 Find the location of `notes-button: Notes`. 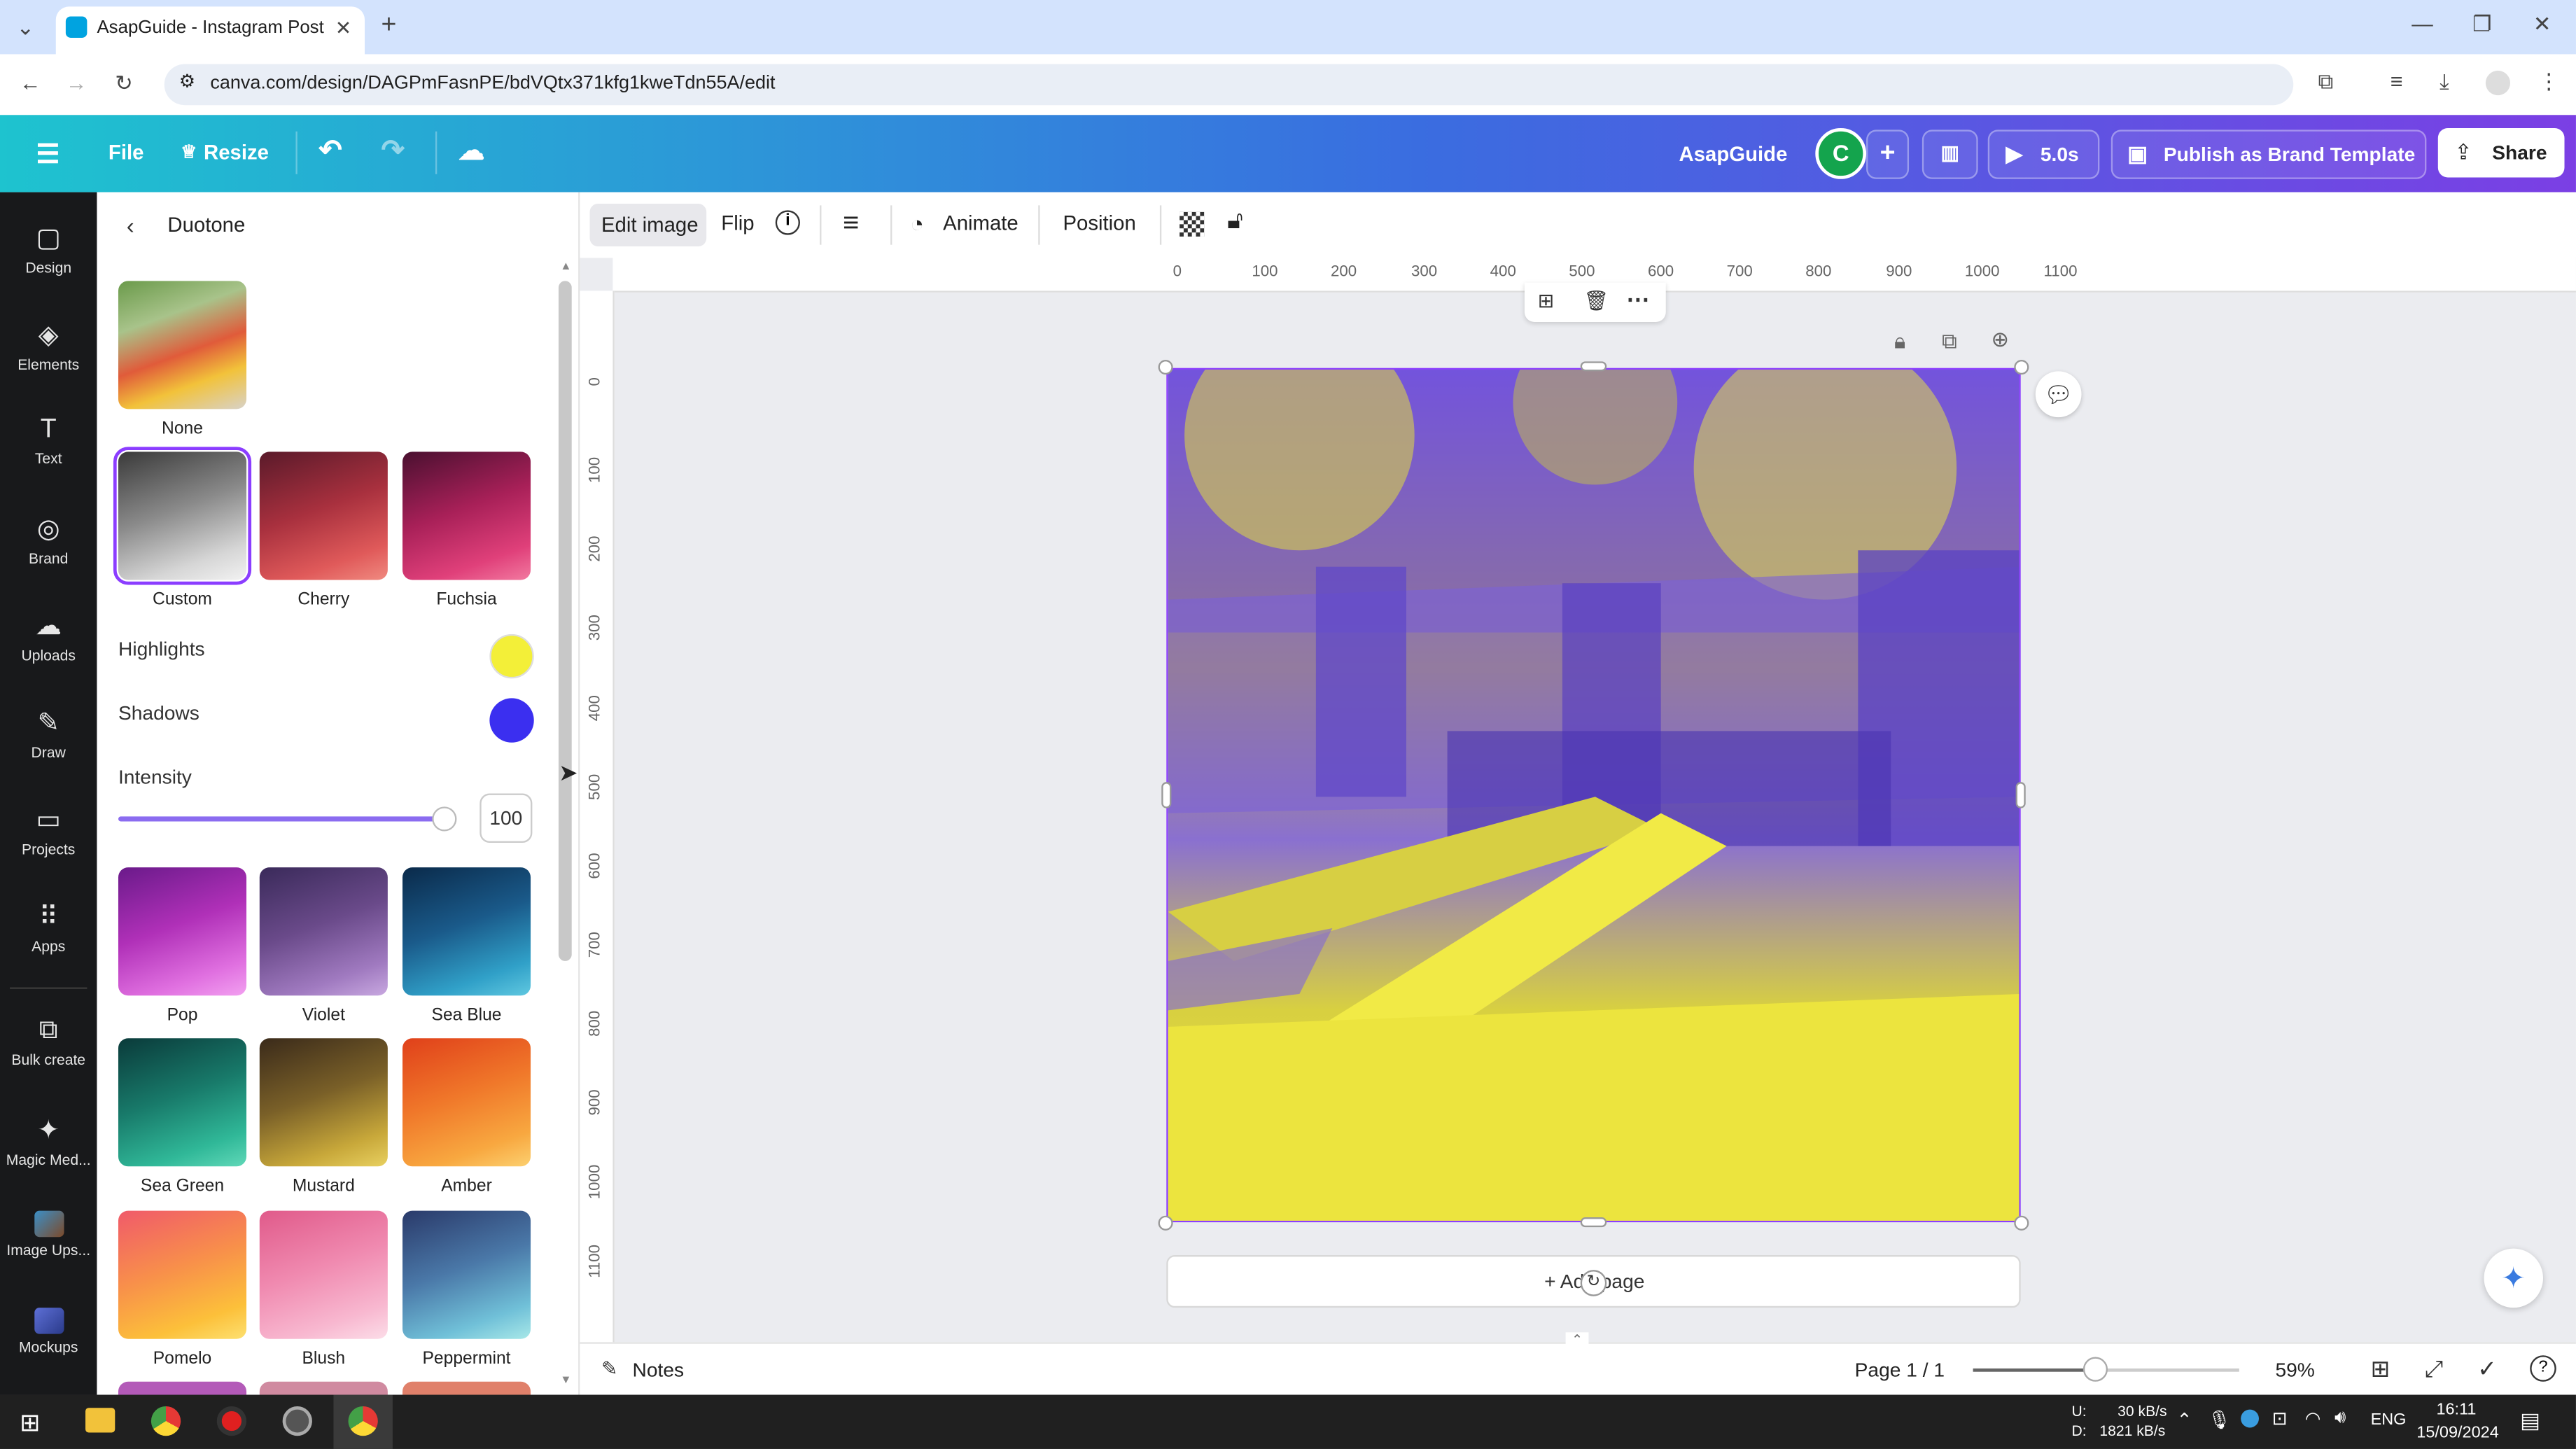

notes-button: Notes is located at coordinates (659, 1370).